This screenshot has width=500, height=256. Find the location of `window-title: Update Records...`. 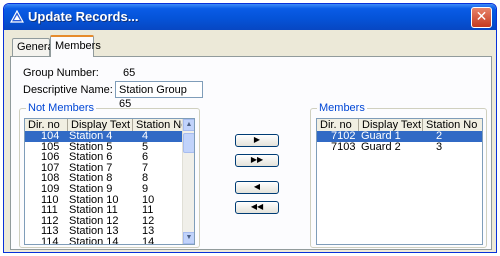

window-title: Update Records... is located at coordinates (83, 16).